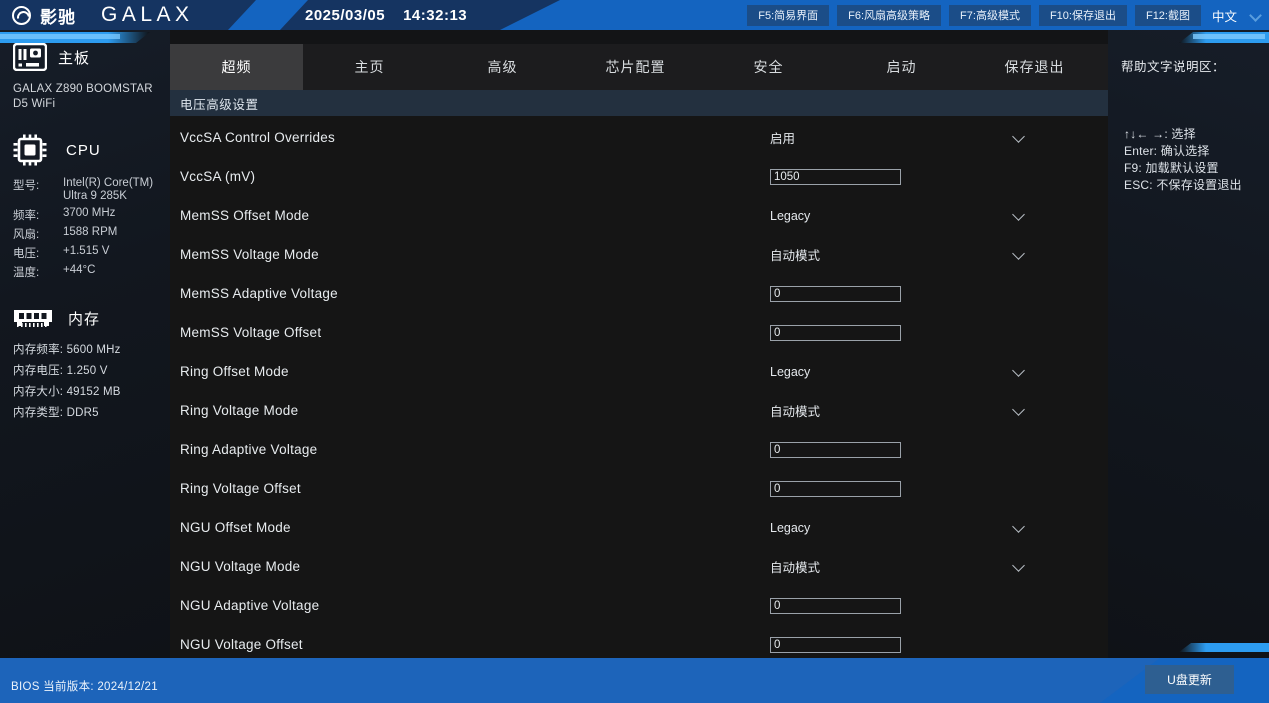  What do you see at coordinates (1189, 679) in the screenshot?
I see `usb-update-button: U盘更新` at bounding box center [1189, 679].